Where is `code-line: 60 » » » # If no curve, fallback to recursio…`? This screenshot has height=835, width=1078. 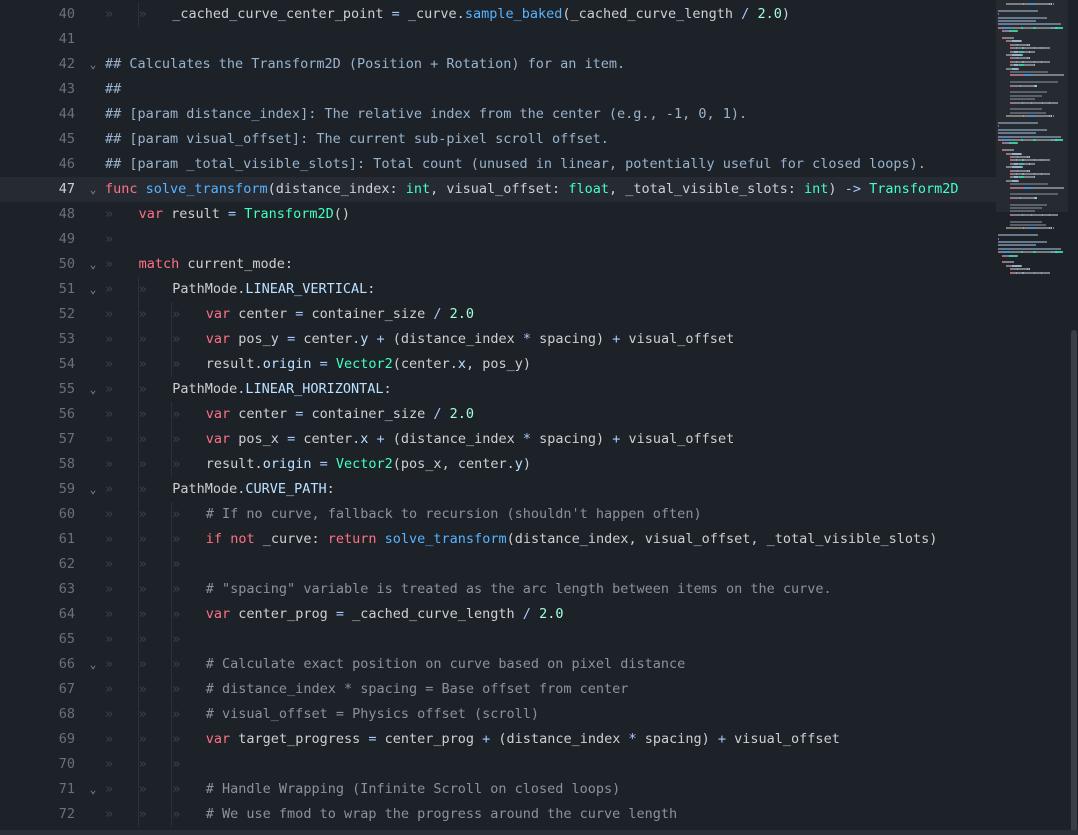
code-line: 60 » » » # If no curve, fallback to recursio… is located at coordinates (498, 514).